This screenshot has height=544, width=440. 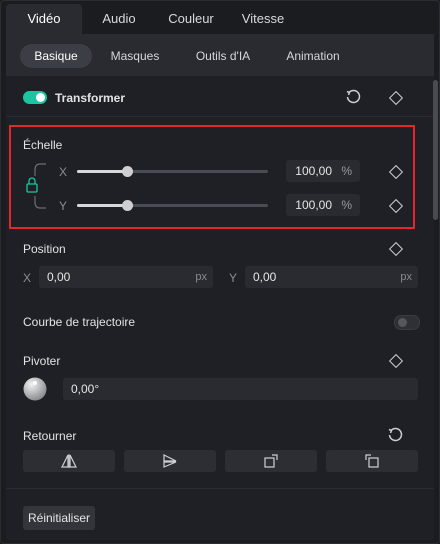 What do you see at coordinates (27, 278) in the screenshot?
I see `position-x-label: X` at bounding box center [27, 278].